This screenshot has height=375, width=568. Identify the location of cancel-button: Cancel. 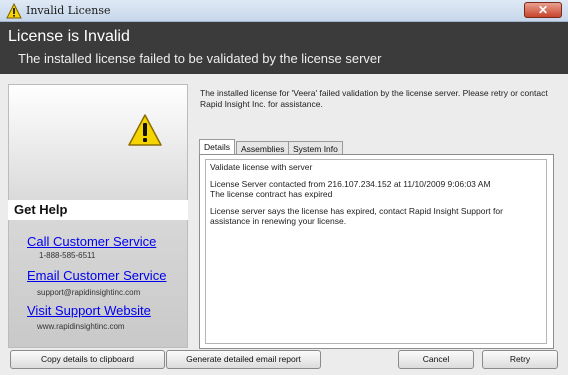
(436, 359).